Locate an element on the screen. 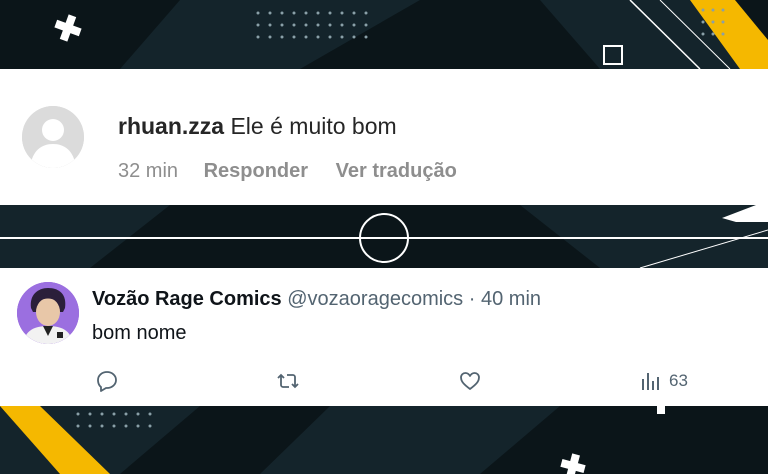 The image size is (768, 474). retweet-icon is located at coordinates (288, 381).